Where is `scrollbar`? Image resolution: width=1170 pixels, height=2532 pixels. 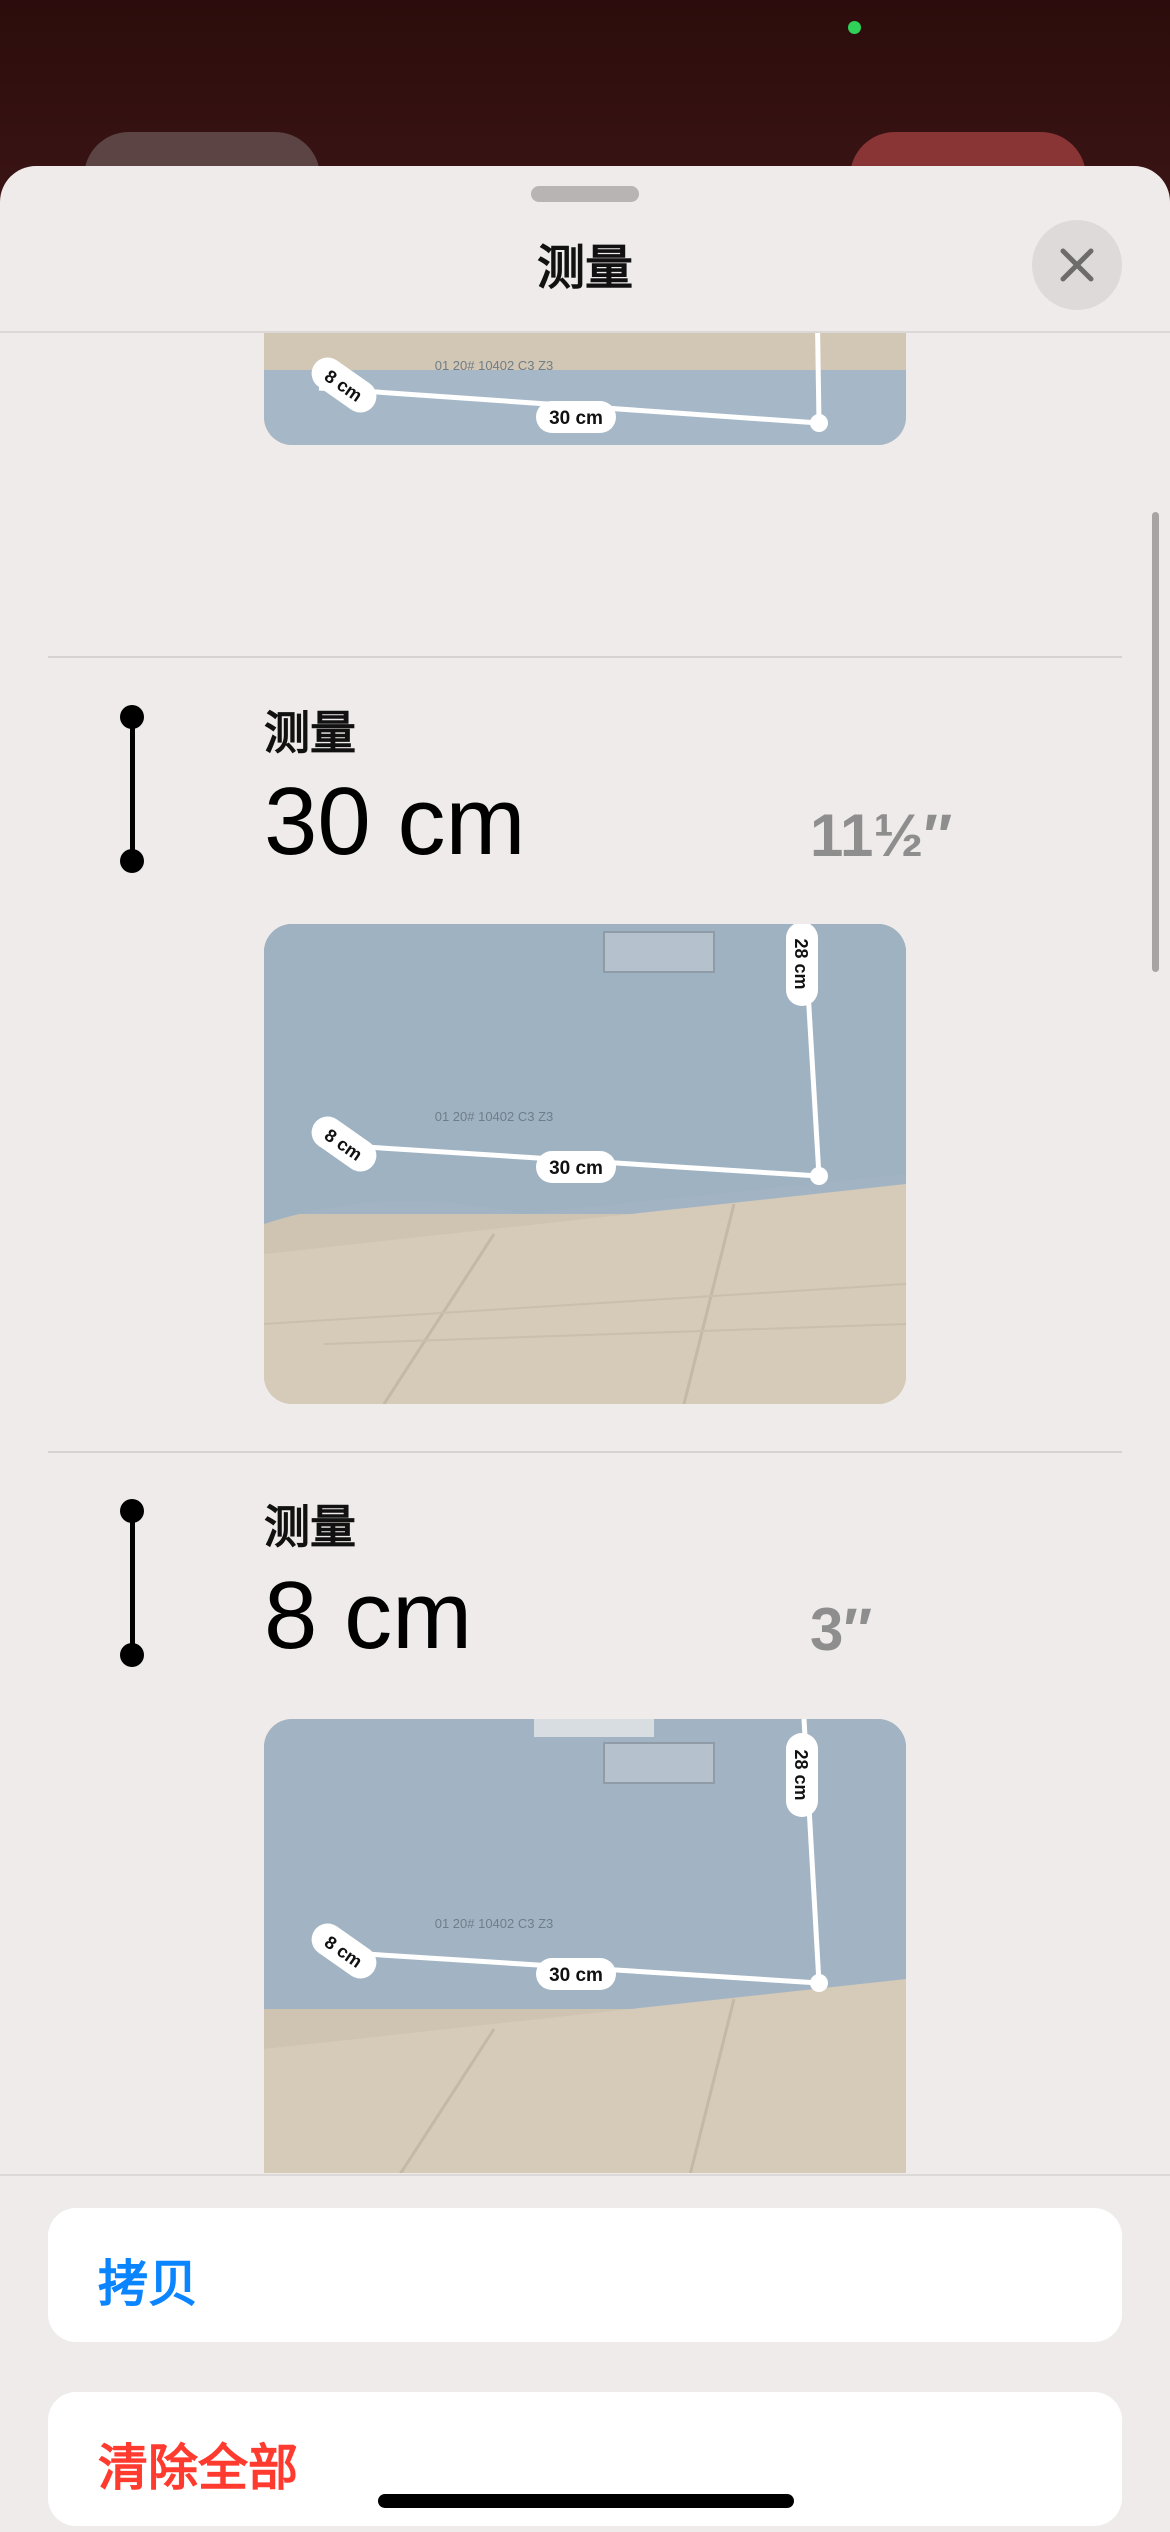 scrollbar is located at coordinates (1155, 742).